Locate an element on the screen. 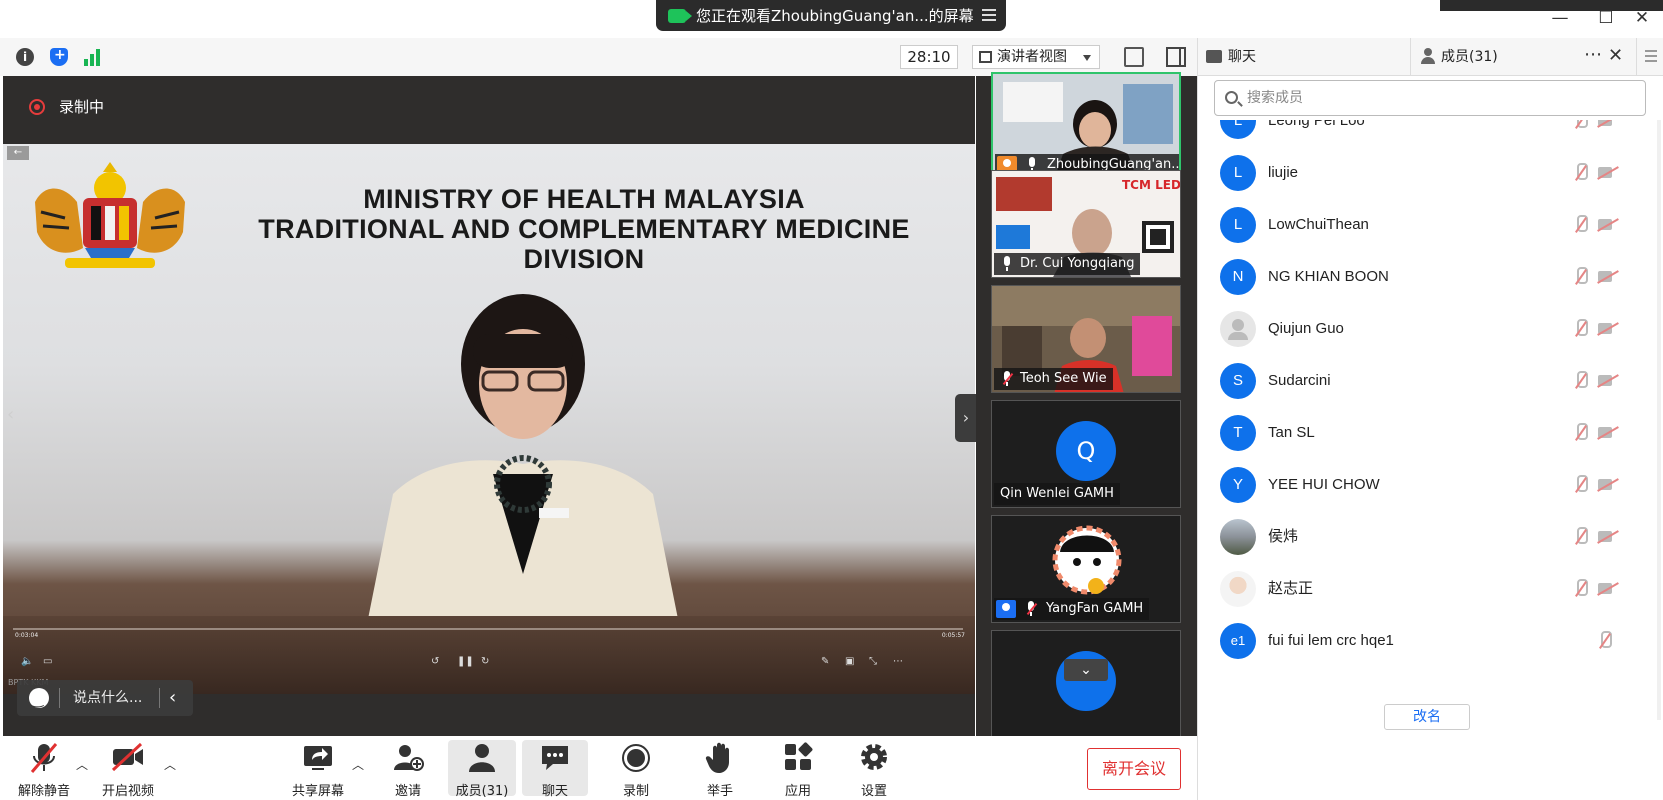 Image resolution: width=1663 pixels, height=800 pixels. thumbnail-strip-toggle: › is located at coordinates (966, 418).